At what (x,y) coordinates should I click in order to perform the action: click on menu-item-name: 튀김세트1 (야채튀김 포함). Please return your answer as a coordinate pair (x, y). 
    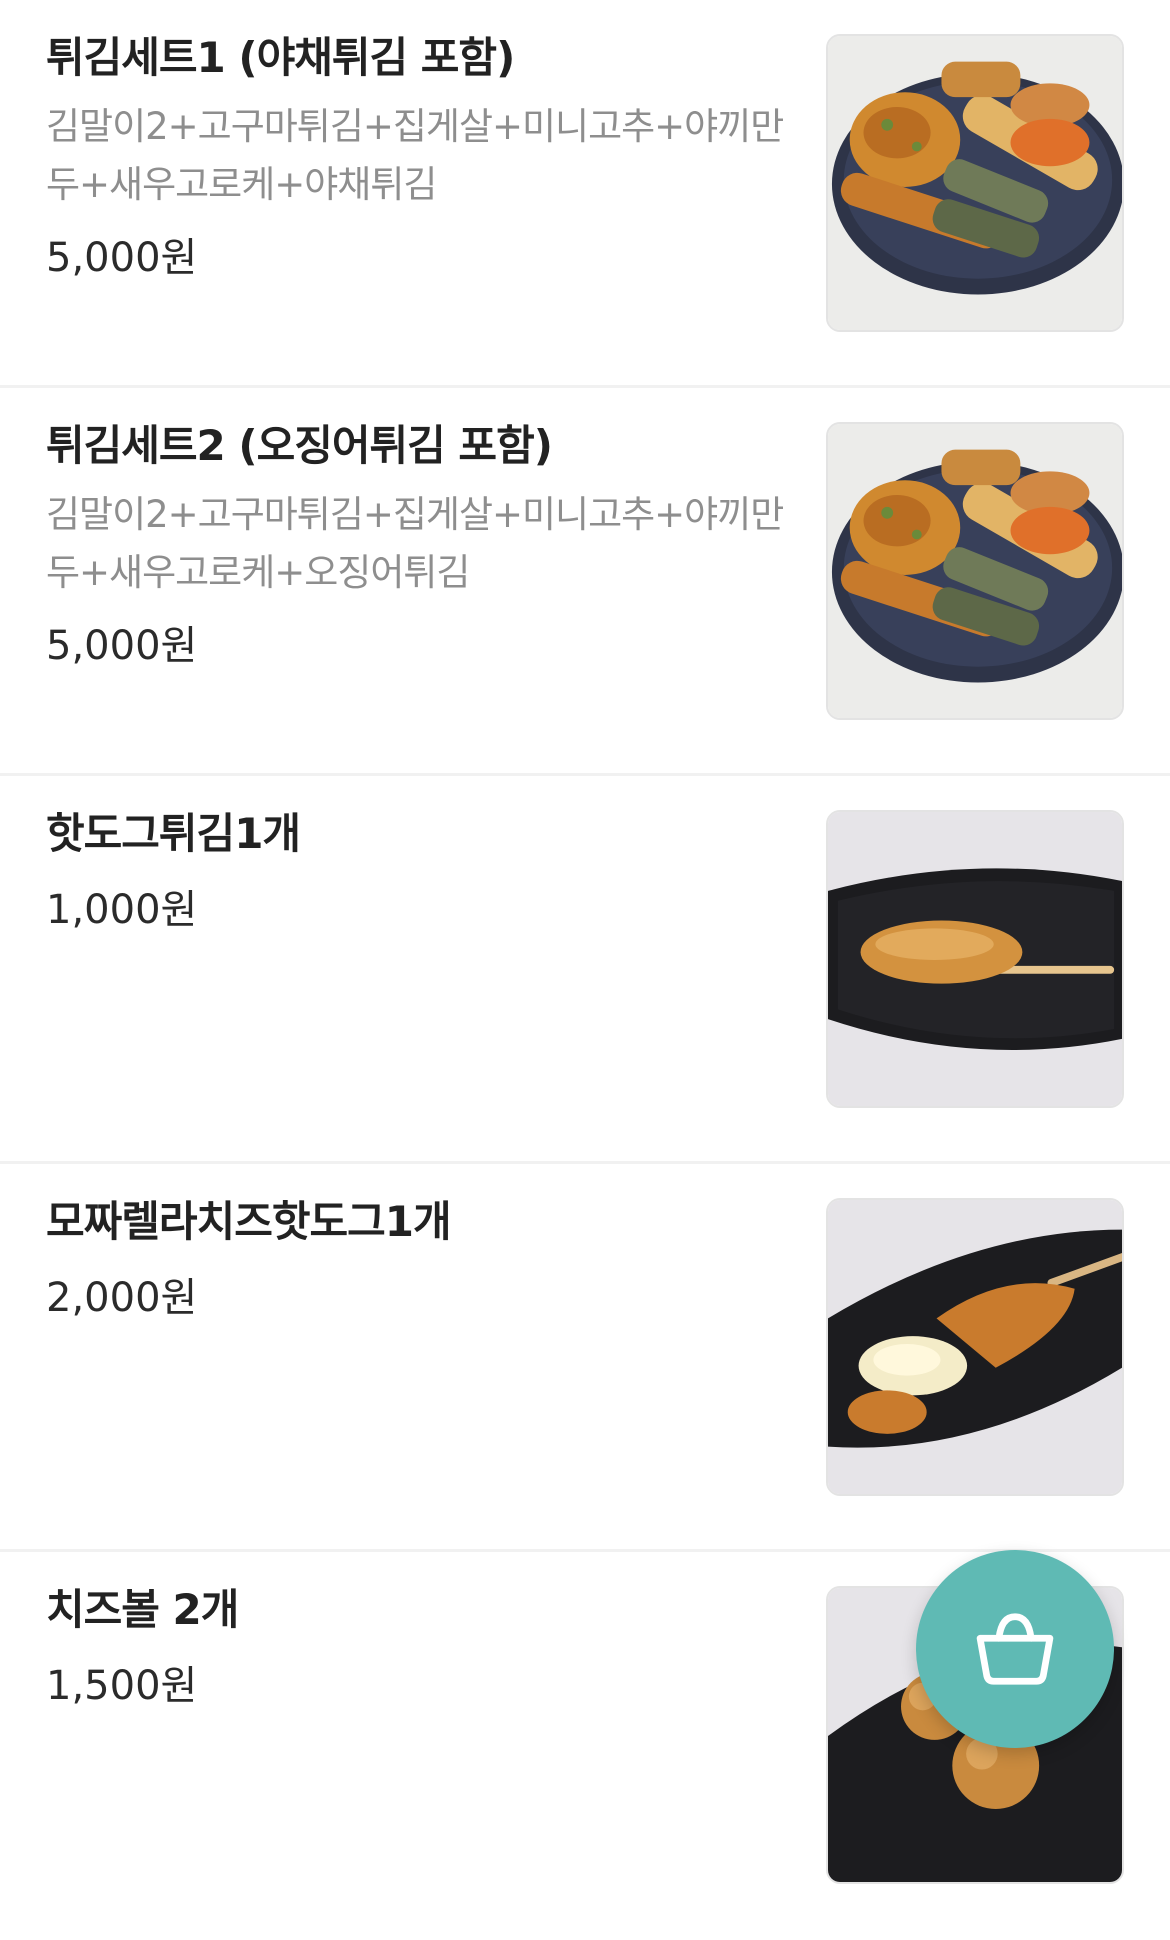
    Looking at the image, I should click on (280, 57).